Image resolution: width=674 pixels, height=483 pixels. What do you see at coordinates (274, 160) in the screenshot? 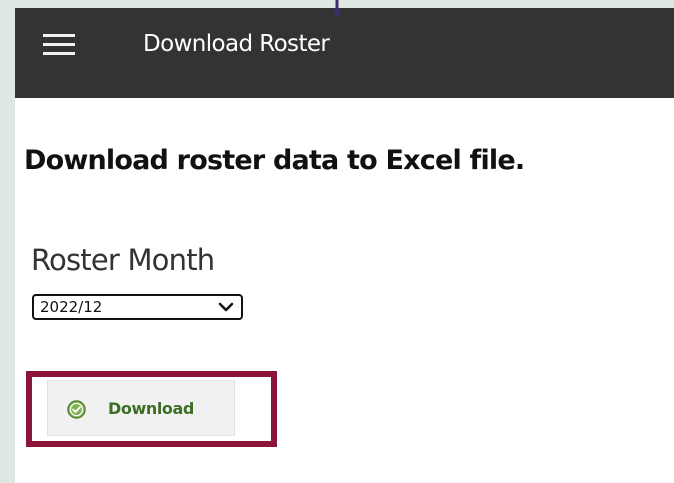
I see `page-title: Download roster data to Excel file.` at bounding box center [274, 160].